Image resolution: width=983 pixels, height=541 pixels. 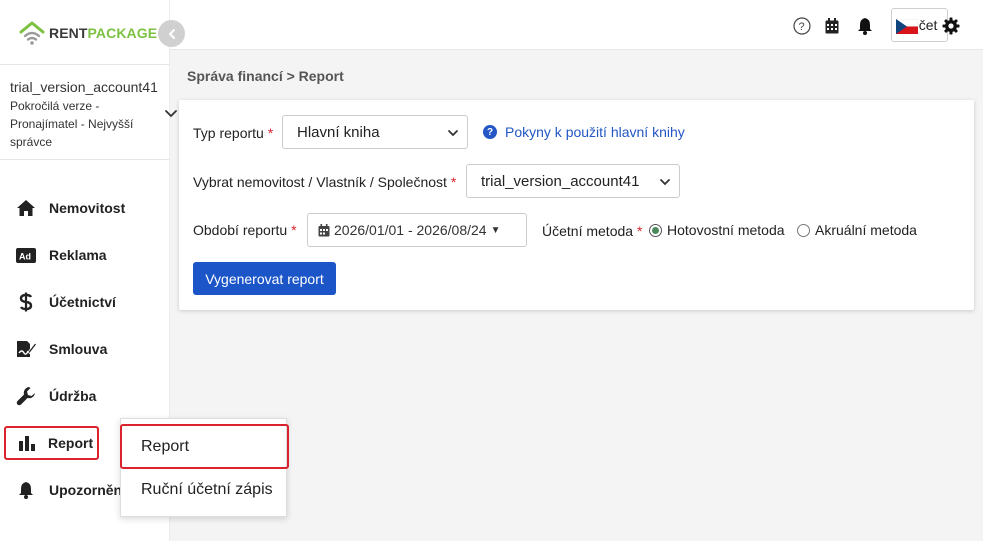 I want to click on chevron-left-icon, so click(x=171, y=33).